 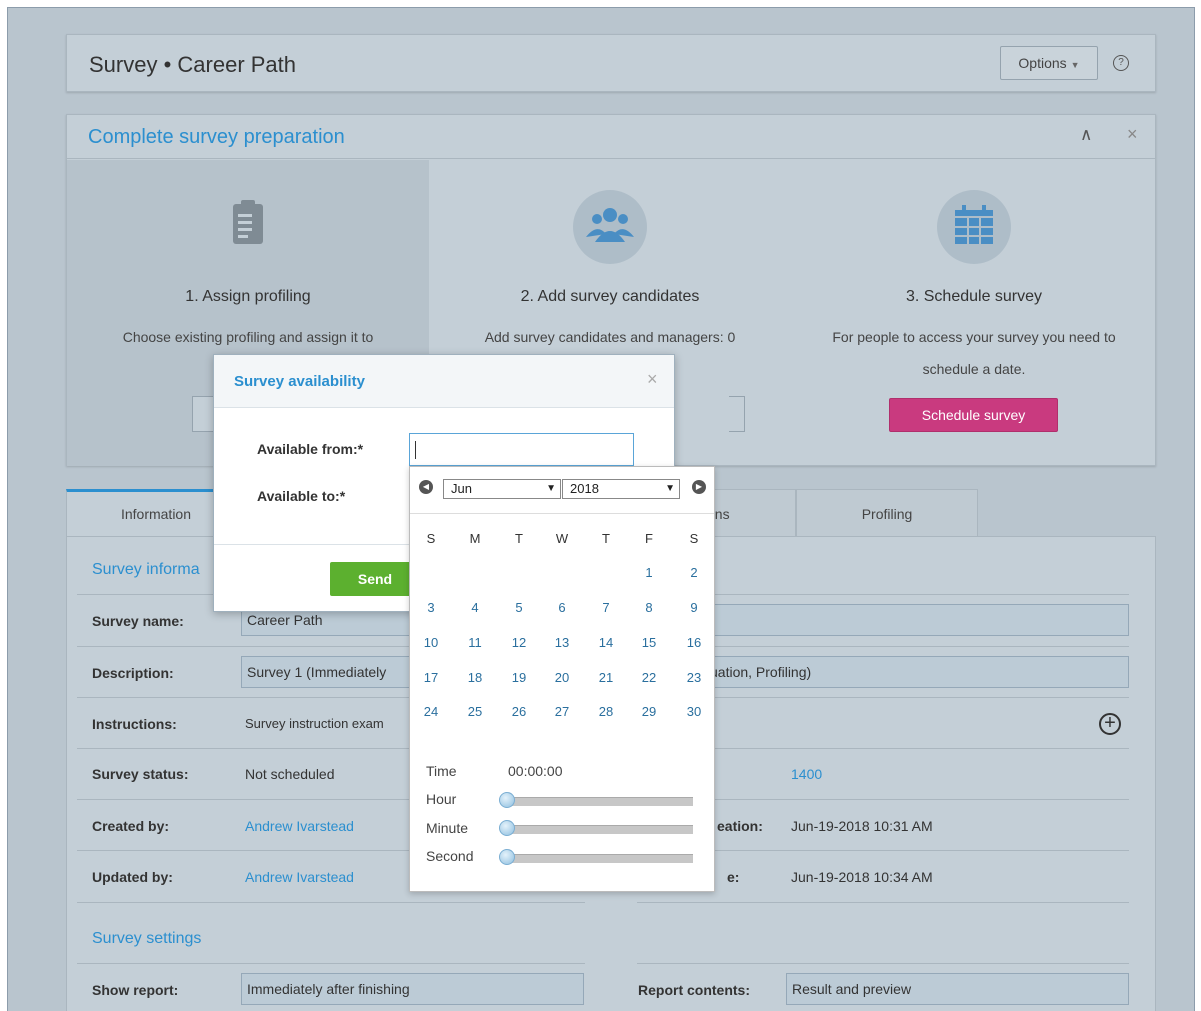 What do you see at coordinates (649, 538) in the screenshot?
I see `weekday-label: F` at bounding box center [649, 538].